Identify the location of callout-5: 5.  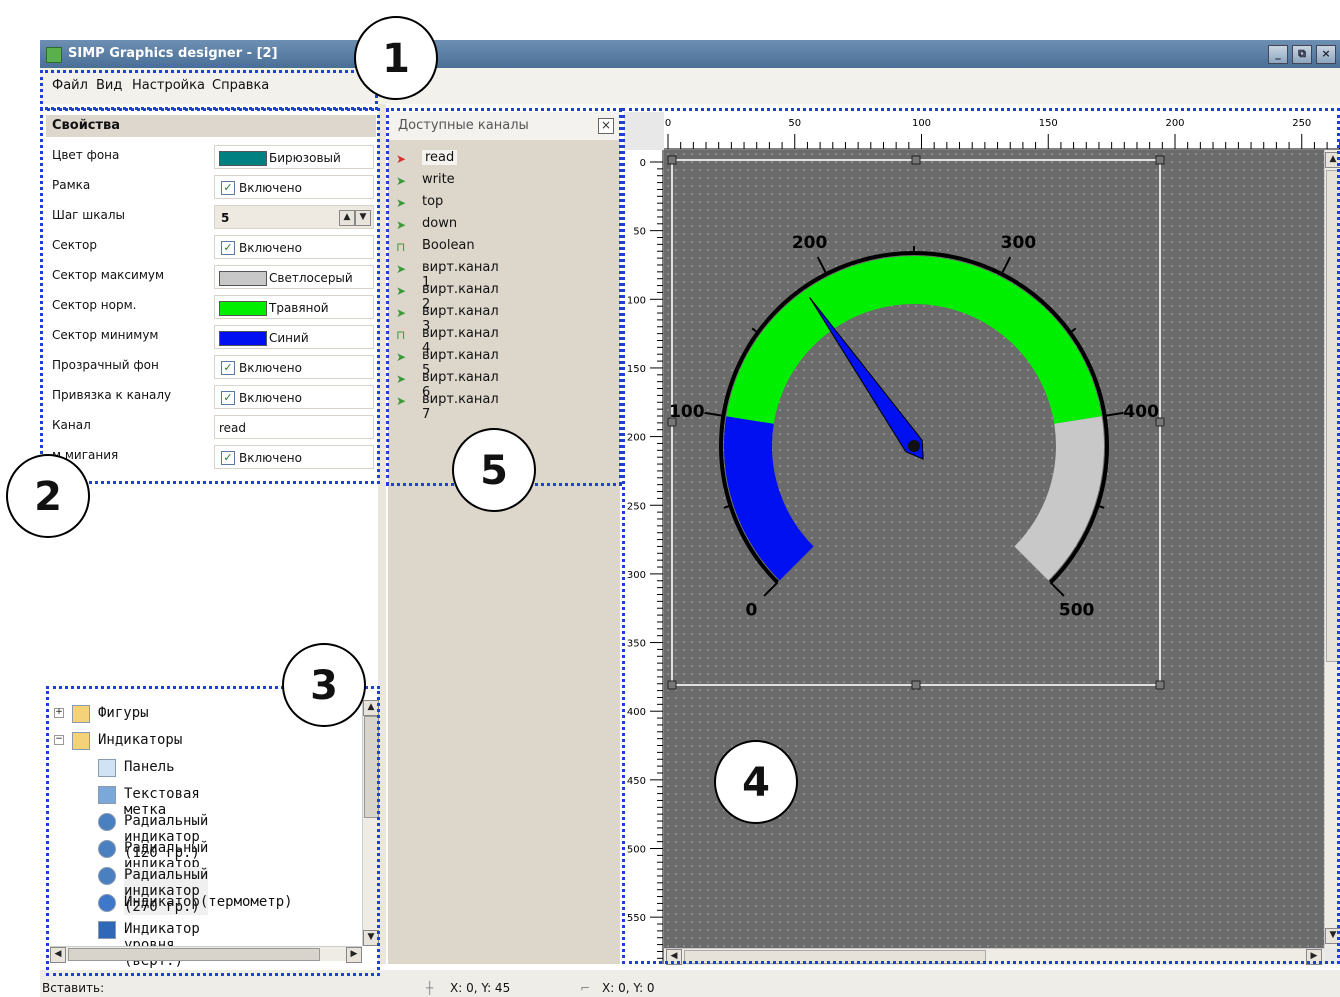
(494, 470).